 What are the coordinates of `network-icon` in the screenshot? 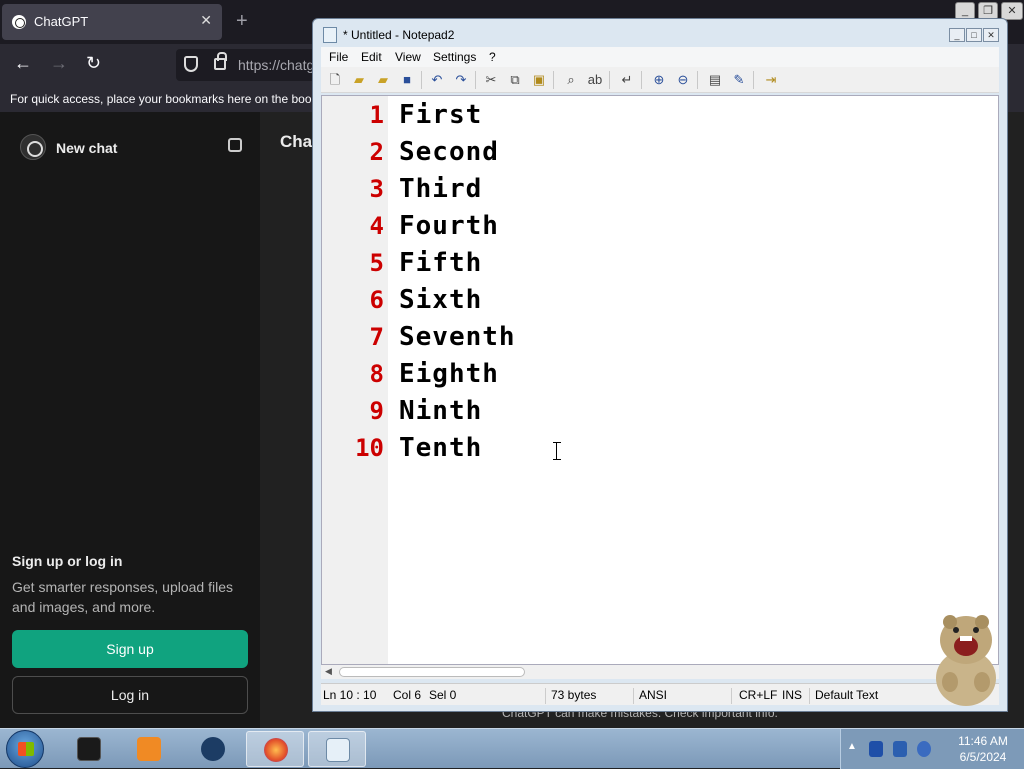 It's located at (900, 749).